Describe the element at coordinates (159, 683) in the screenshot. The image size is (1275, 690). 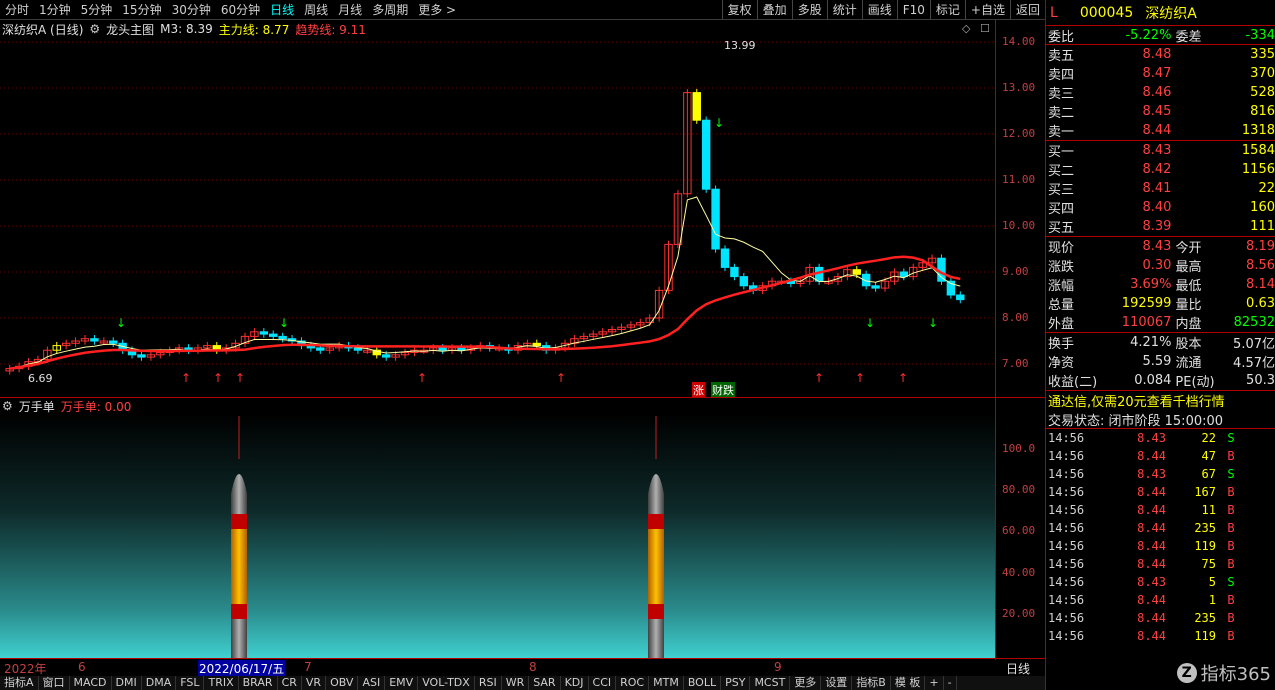
I see `indicator-tab-4: DMA` at that location.